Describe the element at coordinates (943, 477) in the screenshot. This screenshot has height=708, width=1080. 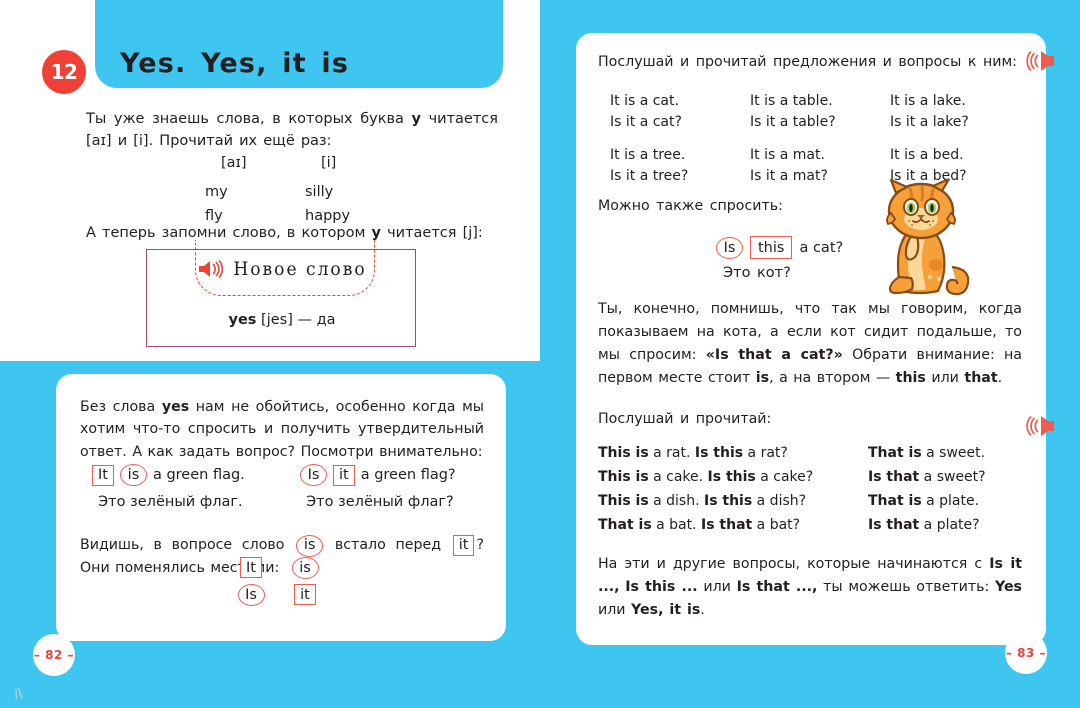
I see `pattern-right: Is that a sweet?` at that location.